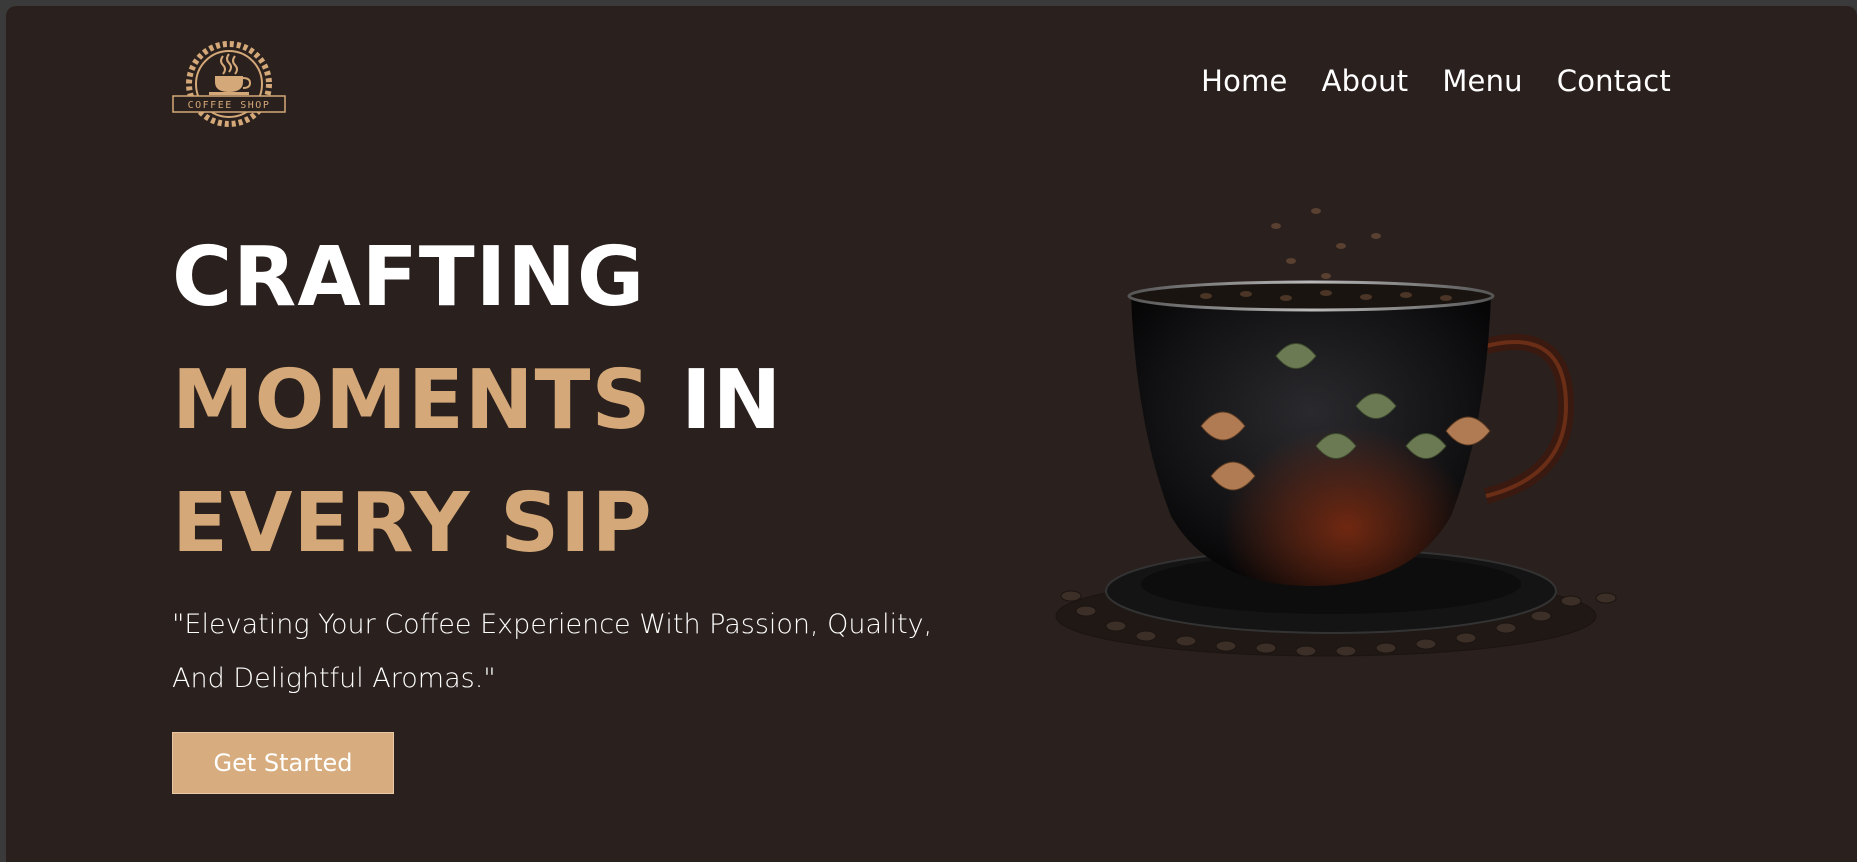  What do you see at coordinates (229, 105) in the screenshot?
I see `logo-text: COFFEE SHOP` at bounding box center [229, 105].